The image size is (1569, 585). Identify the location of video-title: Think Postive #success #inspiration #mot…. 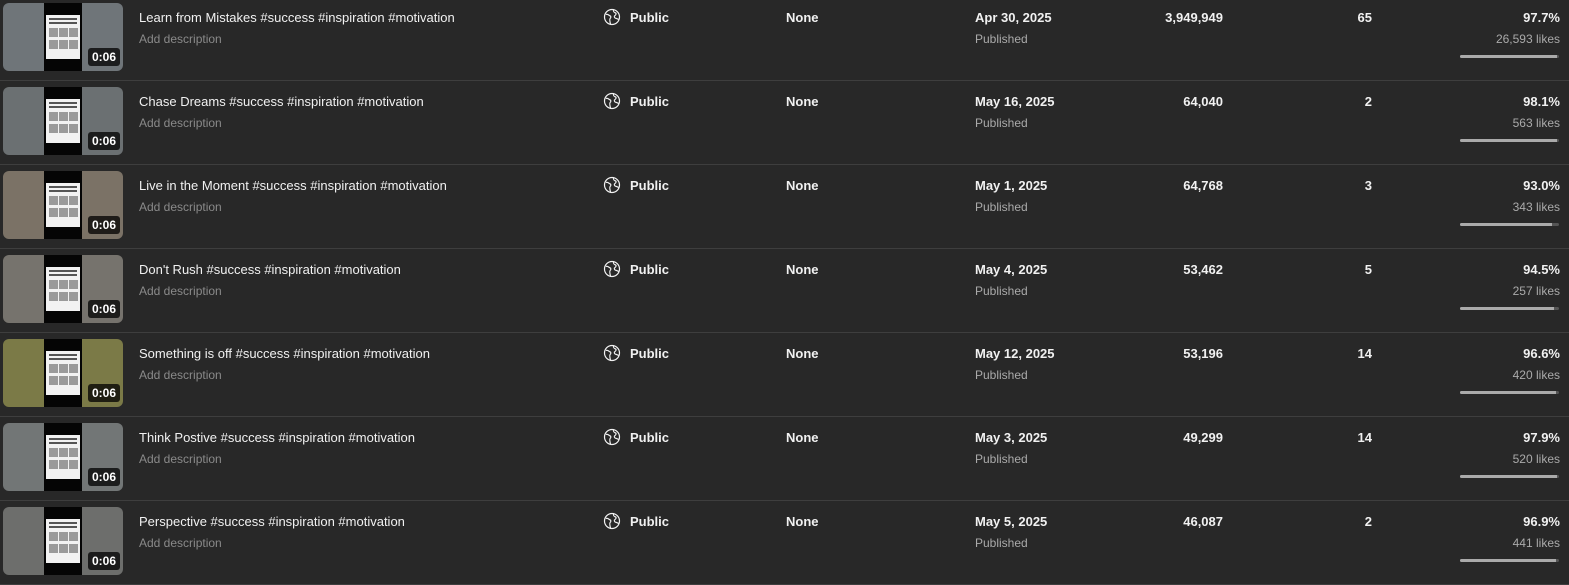
(277, 438).